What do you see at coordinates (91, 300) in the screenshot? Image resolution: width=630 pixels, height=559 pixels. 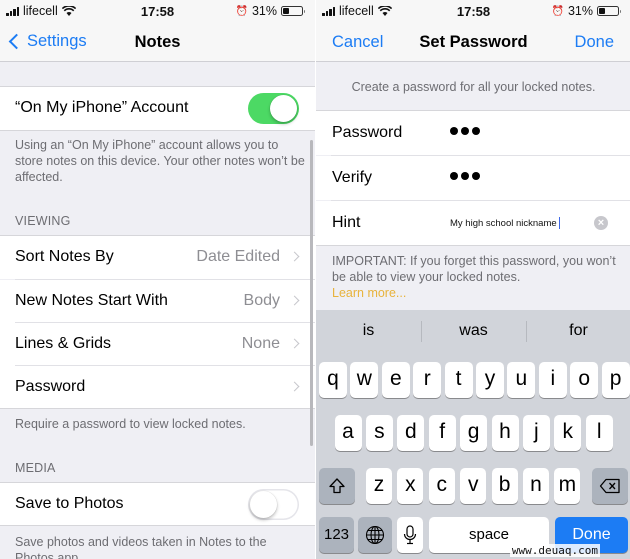 I see `row-label: New Notes Start With` at bounding box center [91, 300].